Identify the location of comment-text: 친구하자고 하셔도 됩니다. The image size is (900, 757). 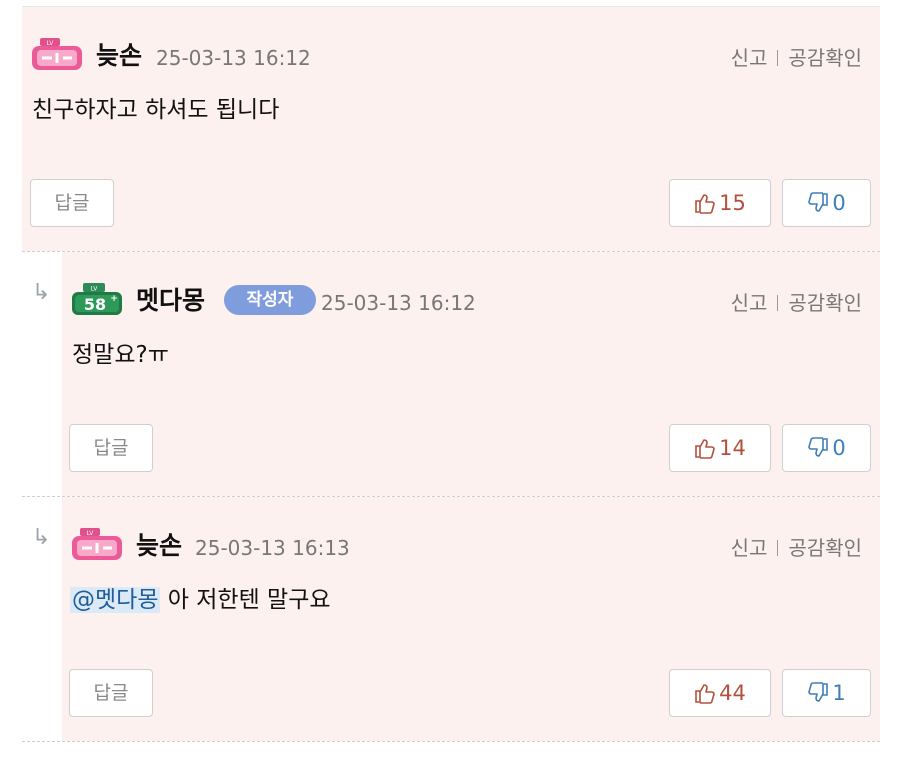
(156, 110).